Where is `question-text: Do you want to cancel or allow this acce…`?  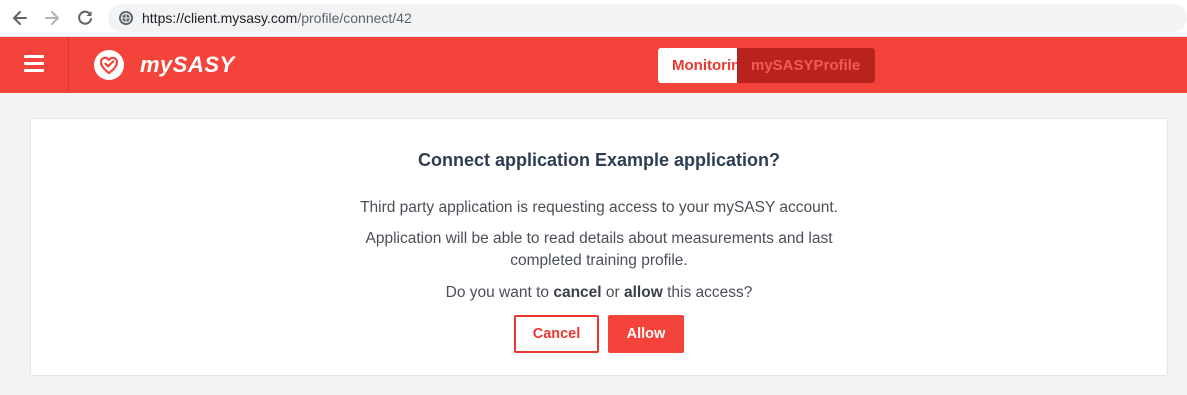 question-text: Do you want to cancel or allow this acce… is located at coordinates (599, 293).